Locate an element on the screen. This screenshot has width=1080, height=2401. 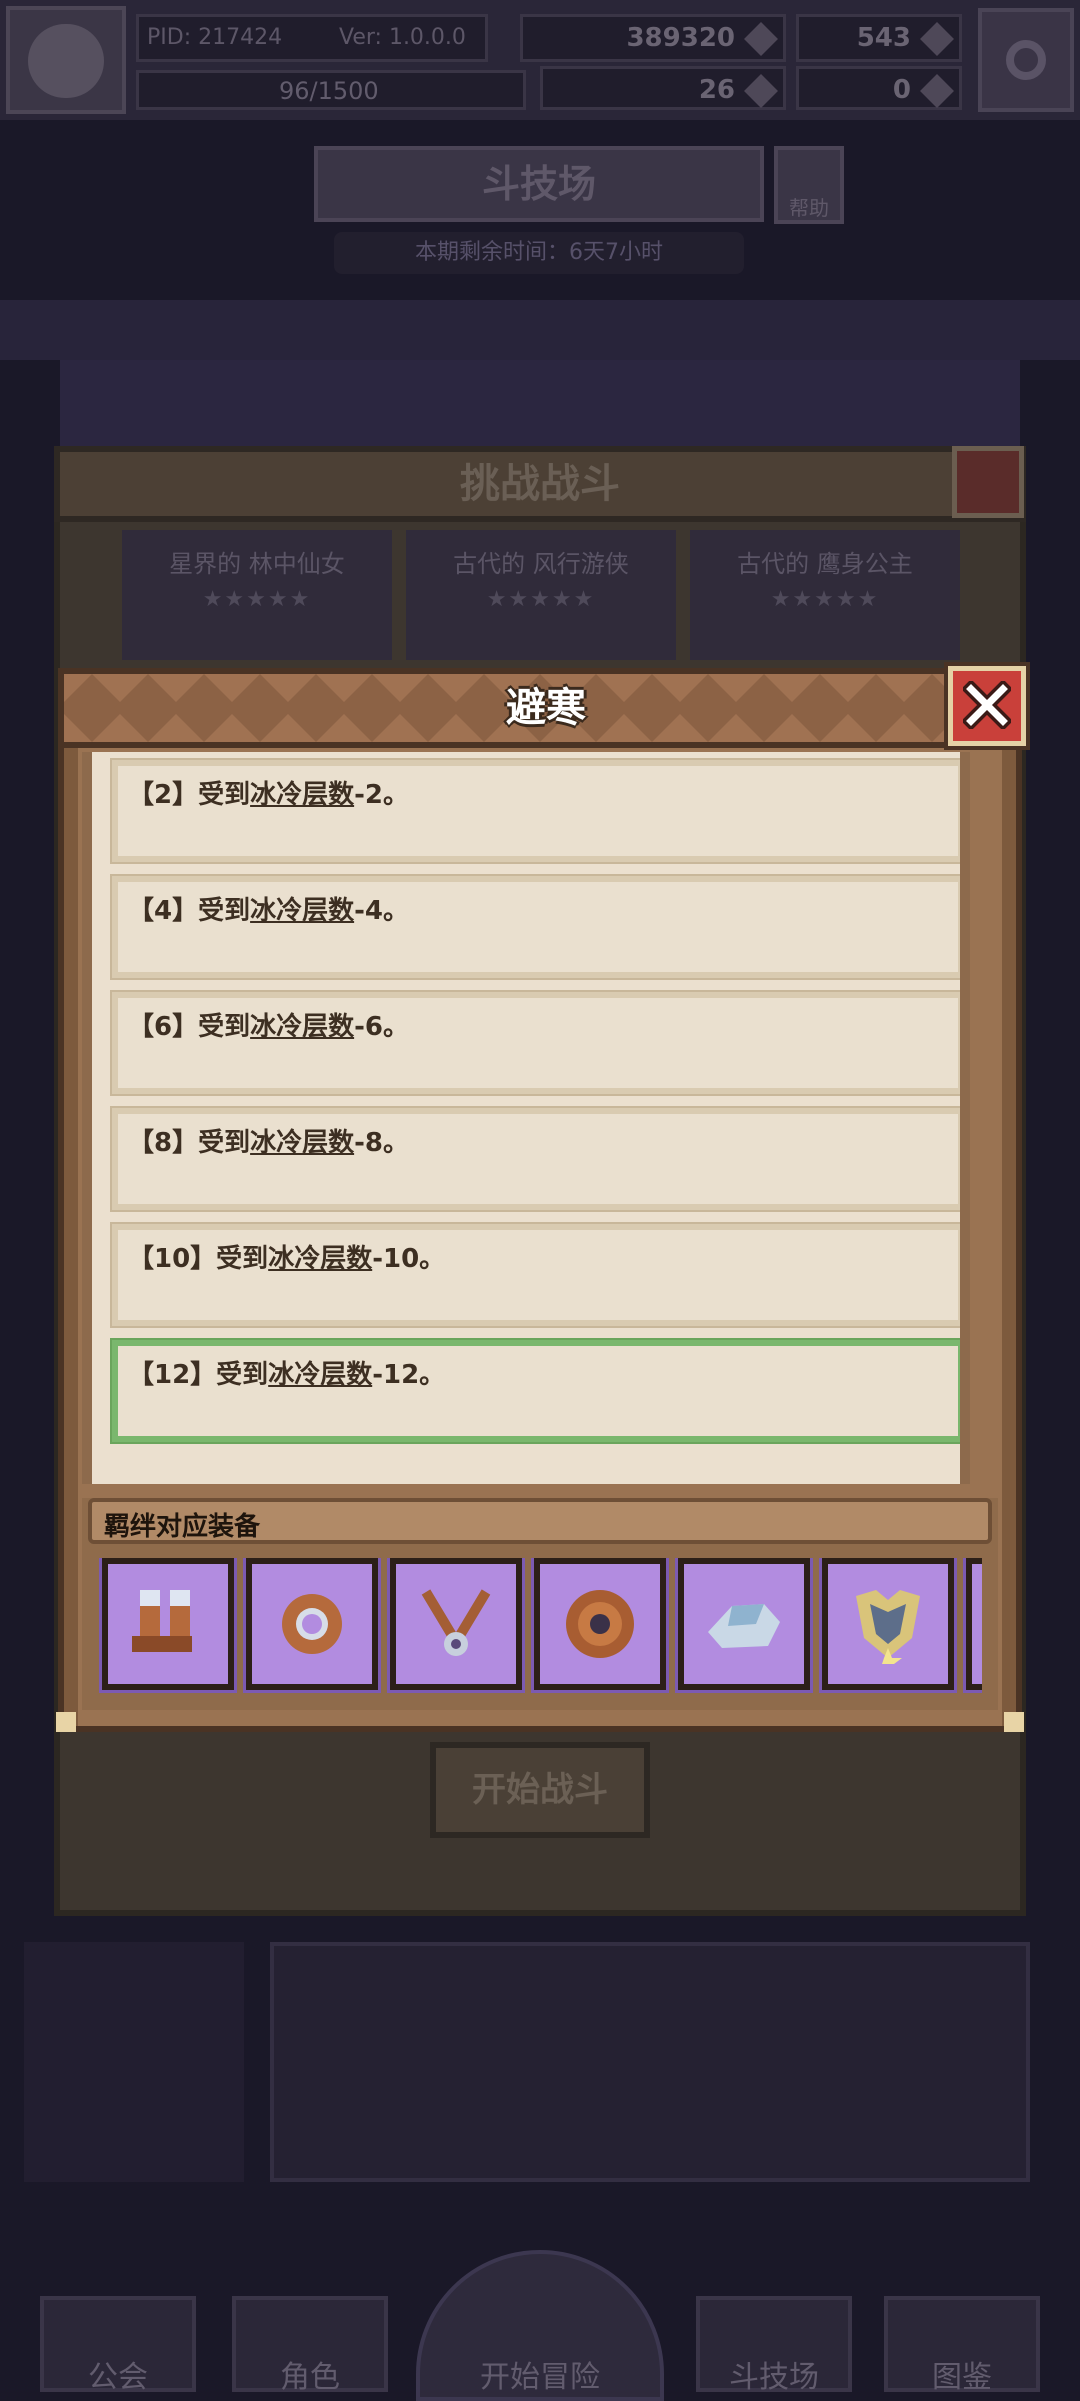
bonus-text: 【8】受到冰冷层数-8。 is located at coordinates (268, 1143).